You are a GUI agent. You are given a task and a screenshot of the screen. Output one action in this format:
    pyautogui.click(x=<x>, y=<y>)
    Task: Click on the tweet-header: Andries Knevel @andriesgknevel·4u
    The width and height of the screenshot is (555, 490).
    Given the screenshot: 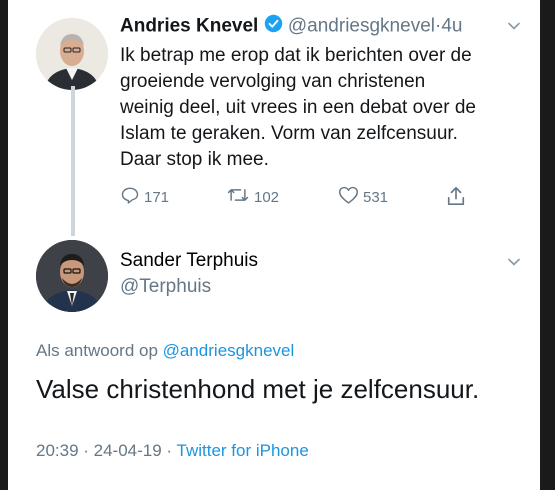 What is the action you would take?
    pyautogui.click(x=291, y=26)
    